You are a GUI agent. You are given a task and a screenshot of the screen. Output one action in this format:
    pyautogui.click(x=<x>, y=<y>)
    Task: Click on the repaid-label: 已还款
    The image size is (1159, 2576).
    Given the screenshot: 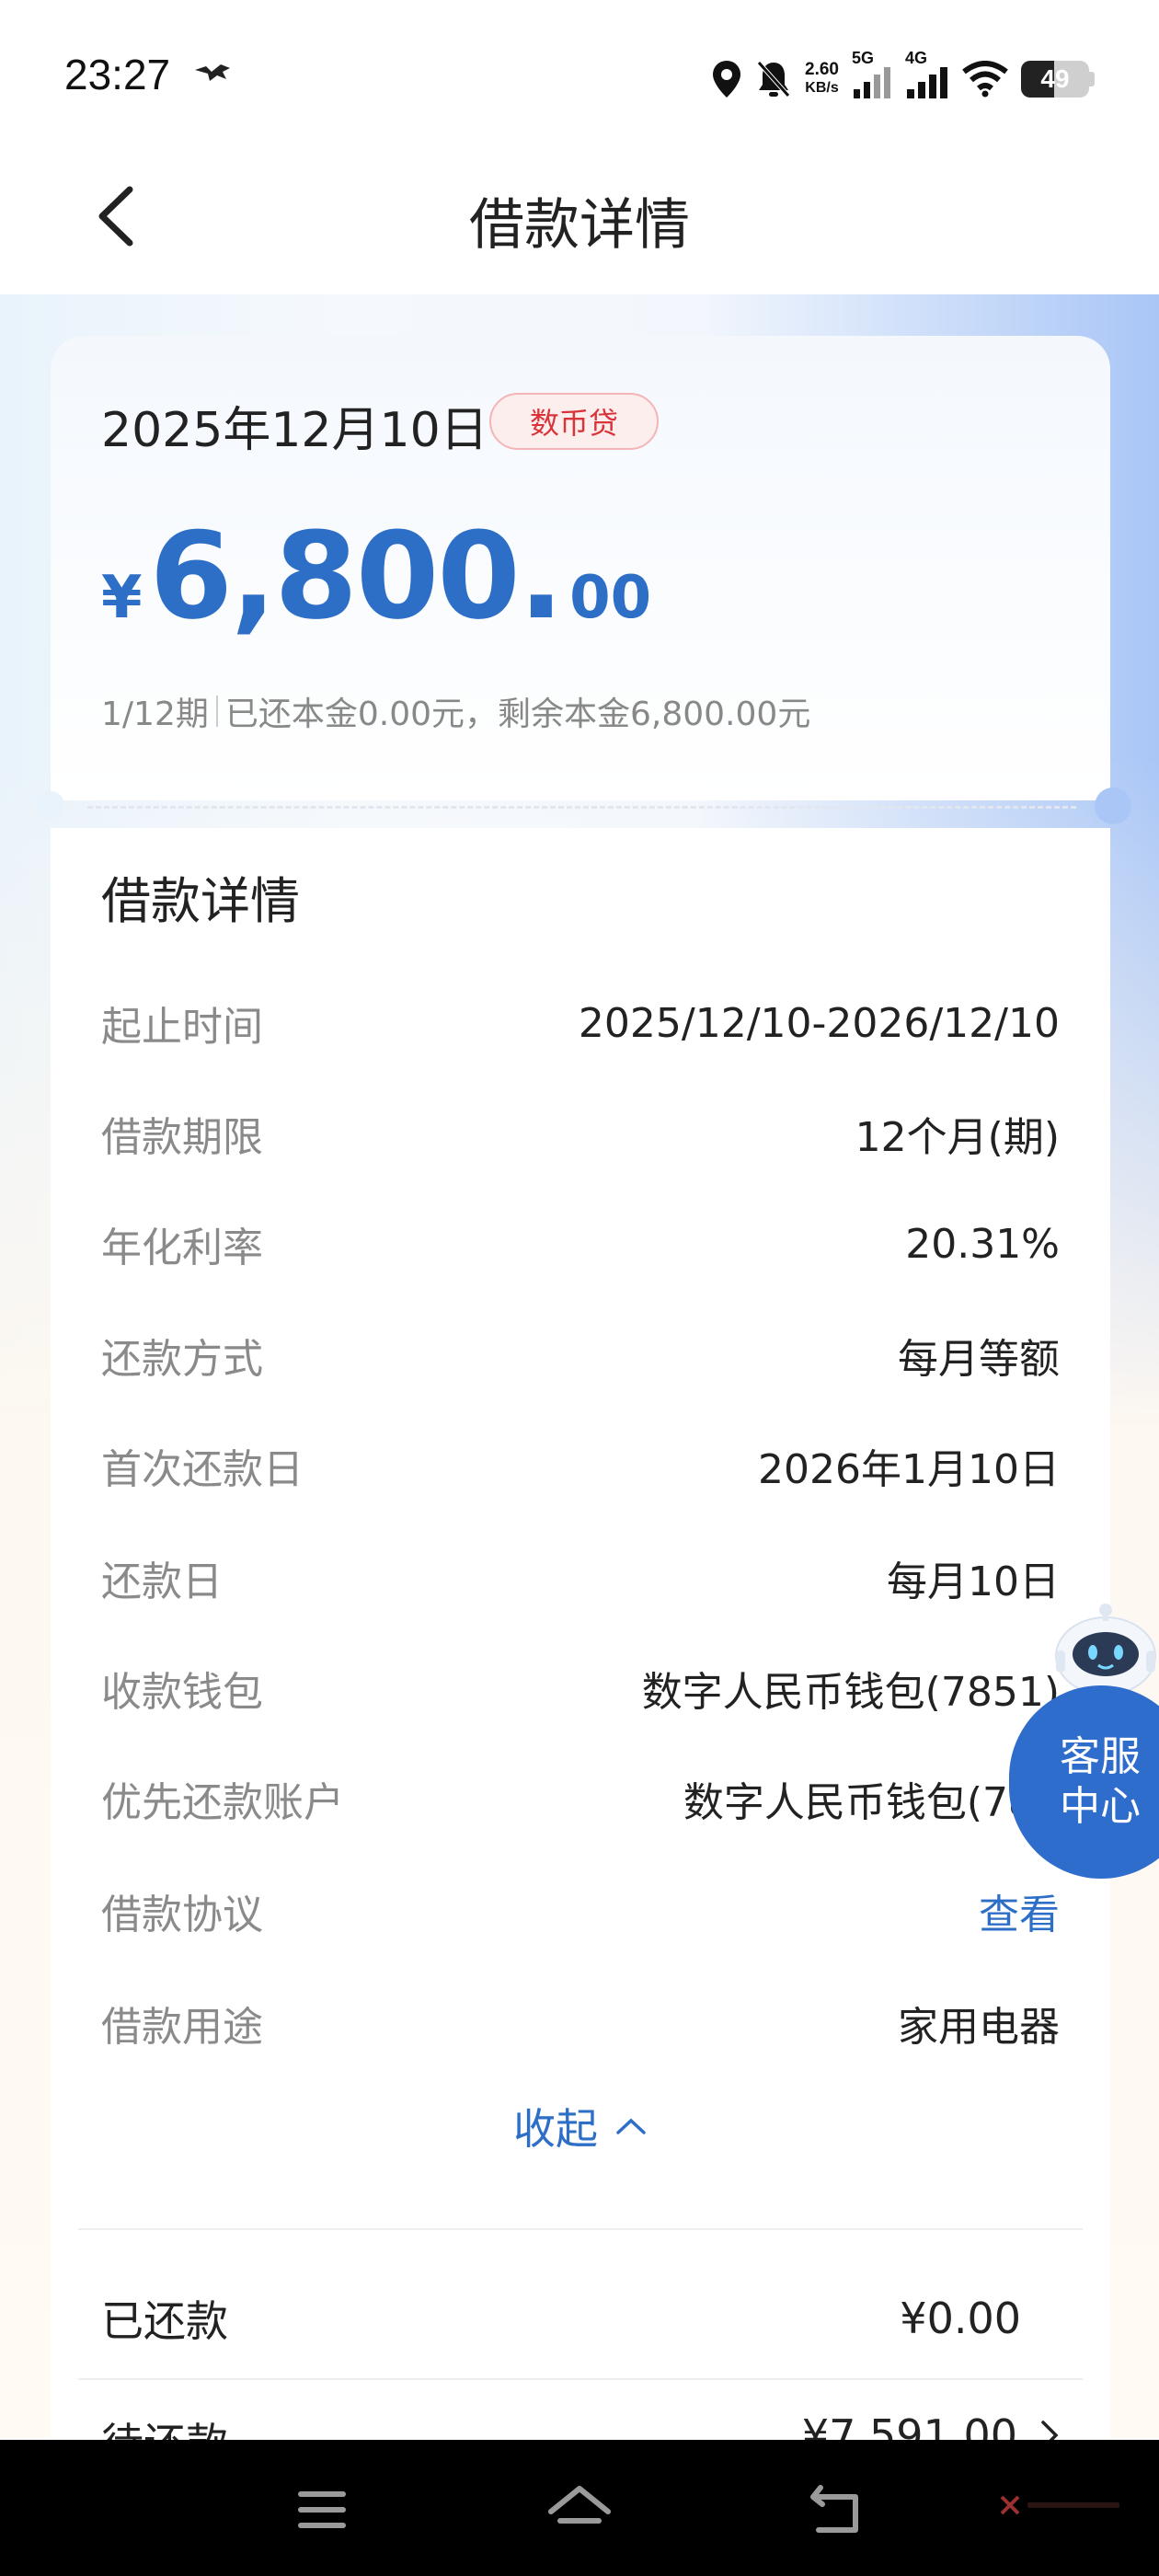 What is the action you would take?
    pyautogui.click(x=164, y=2321)
    